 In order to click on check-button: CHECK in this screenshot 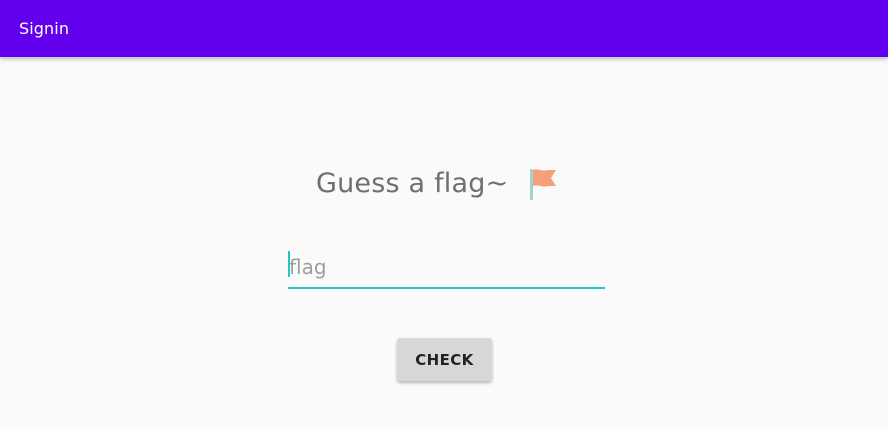, I will do `click(444, 359)`.